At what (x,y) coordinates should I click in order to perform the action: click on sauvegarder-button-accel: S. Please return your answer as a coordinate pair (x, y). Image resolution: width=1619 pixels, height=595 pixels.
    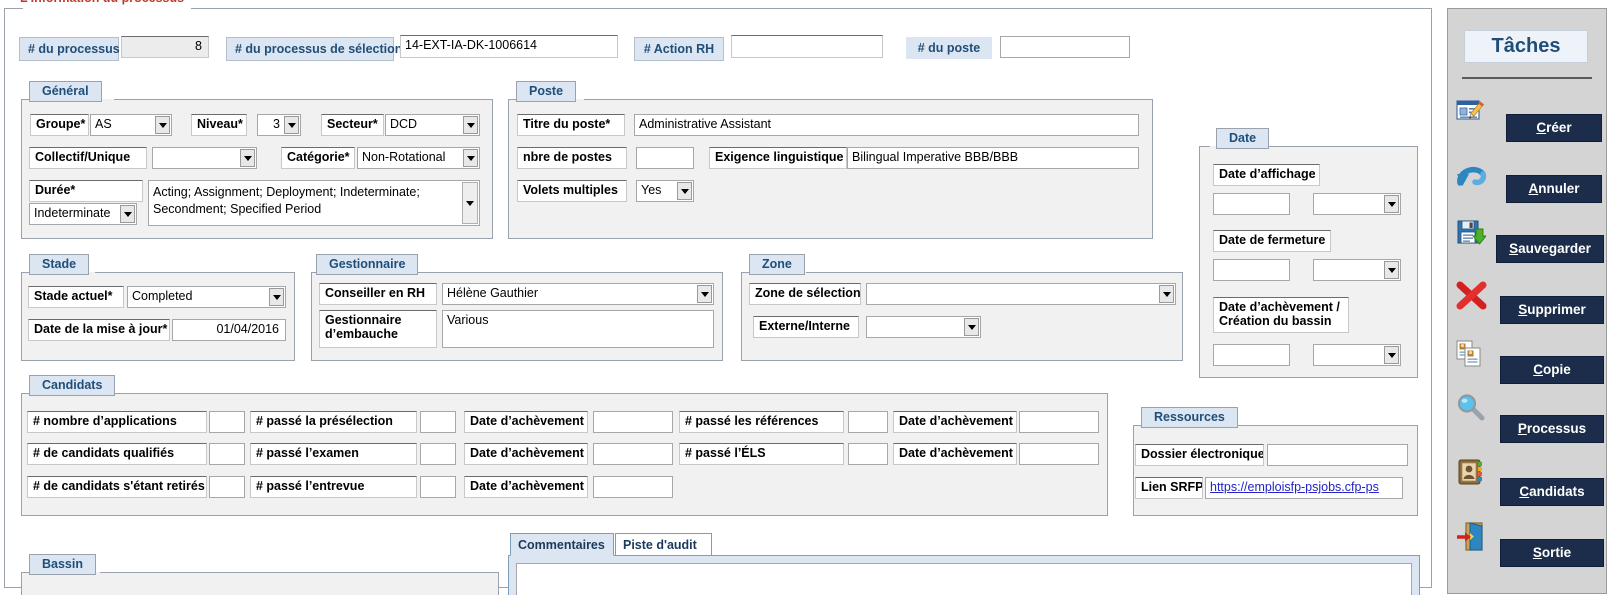
    Looking at the image, I should click on (1514, 248).